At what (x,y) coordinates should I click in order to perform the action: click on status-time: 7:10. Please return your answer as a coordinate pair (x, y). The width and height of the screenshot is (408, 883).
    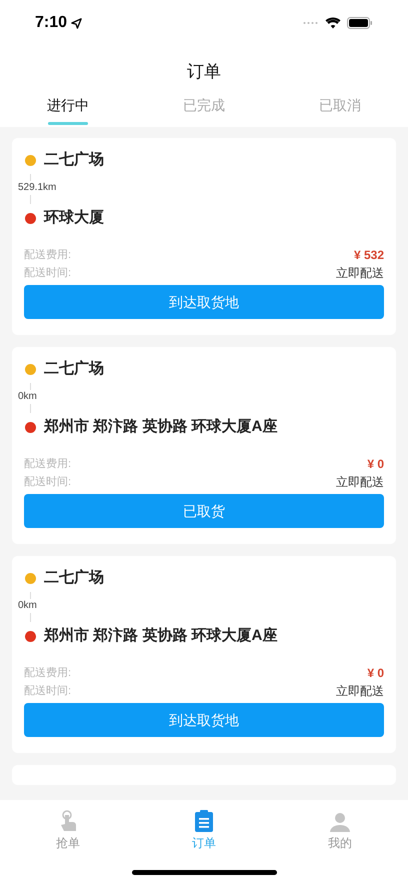
    Looking at the image, I should click on (51, 23).